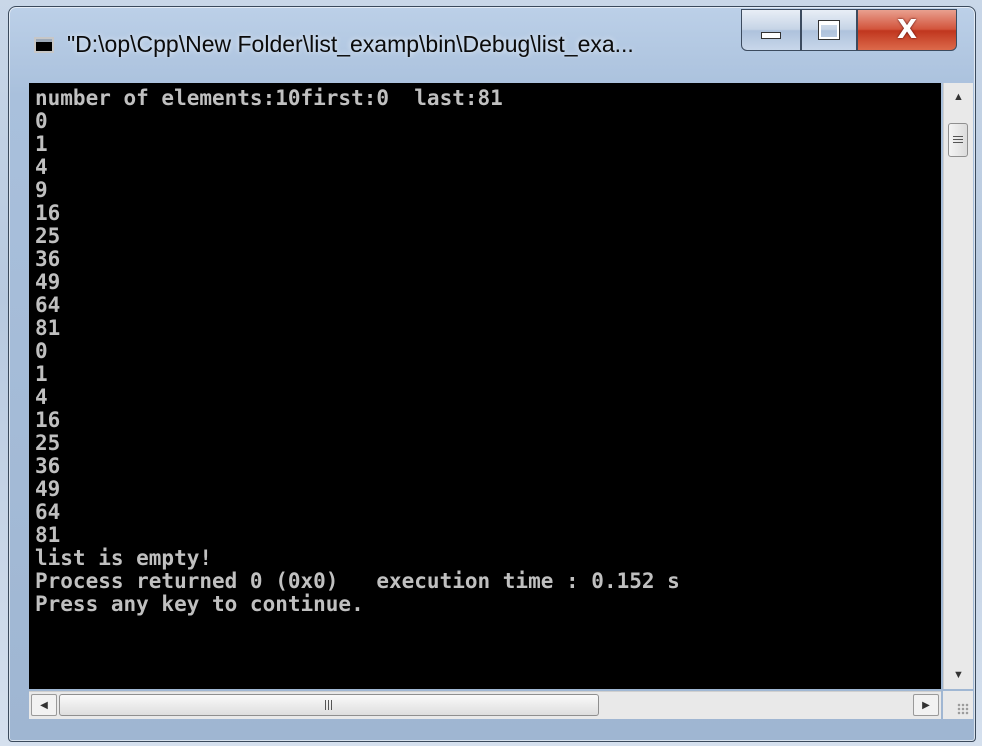 This screenshot has width=982, height=746. What do you see at coordinates (44, 705) in the screenshot?
I see `arrow-left-icon: ◀` at bounding box center [44, 705].